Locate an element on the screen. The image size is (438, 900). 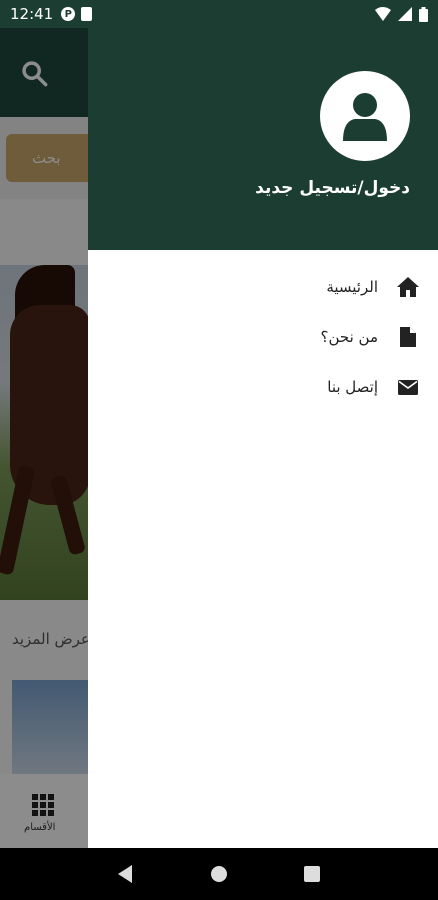
home-nav-icon is located at coordinates (219, 874).